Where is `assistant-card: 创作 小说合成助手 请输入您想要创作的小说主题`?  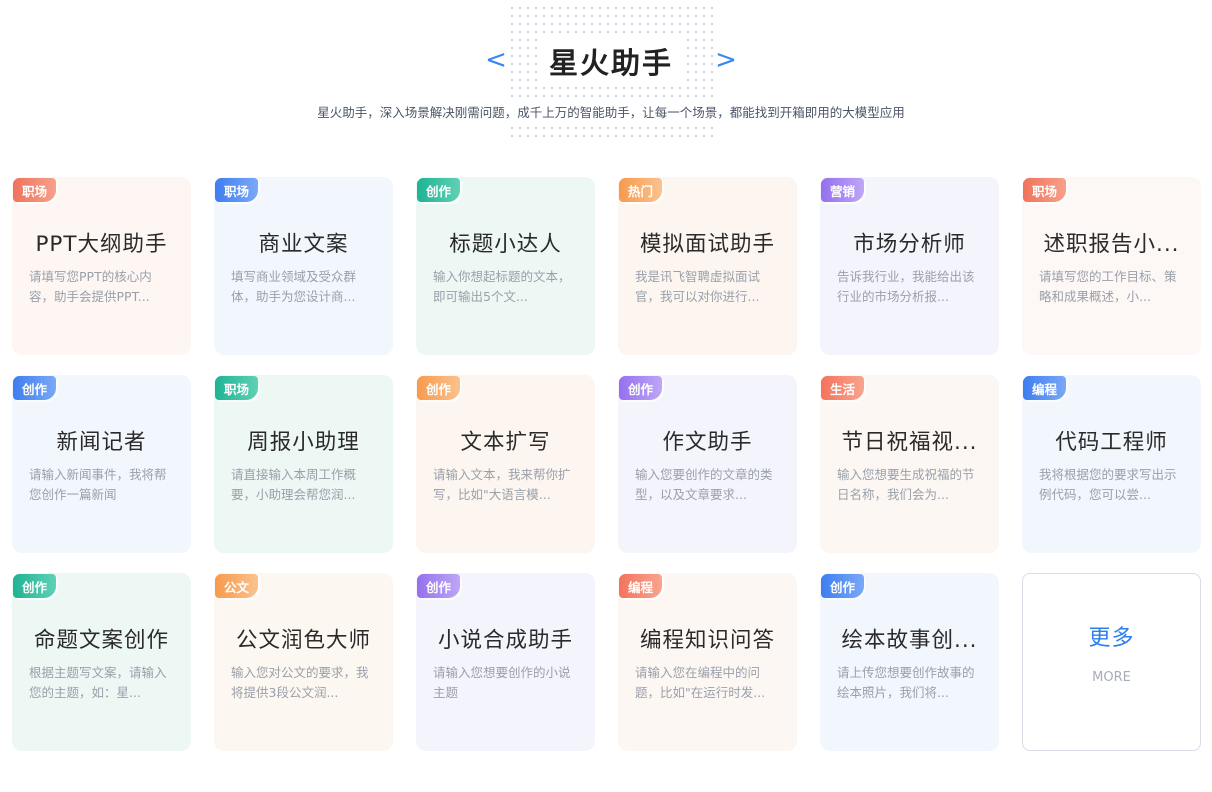
assistant-card: 创作 小说合成助手 请输入您想要创作的小说主题 is located at coordinates (505, 662).